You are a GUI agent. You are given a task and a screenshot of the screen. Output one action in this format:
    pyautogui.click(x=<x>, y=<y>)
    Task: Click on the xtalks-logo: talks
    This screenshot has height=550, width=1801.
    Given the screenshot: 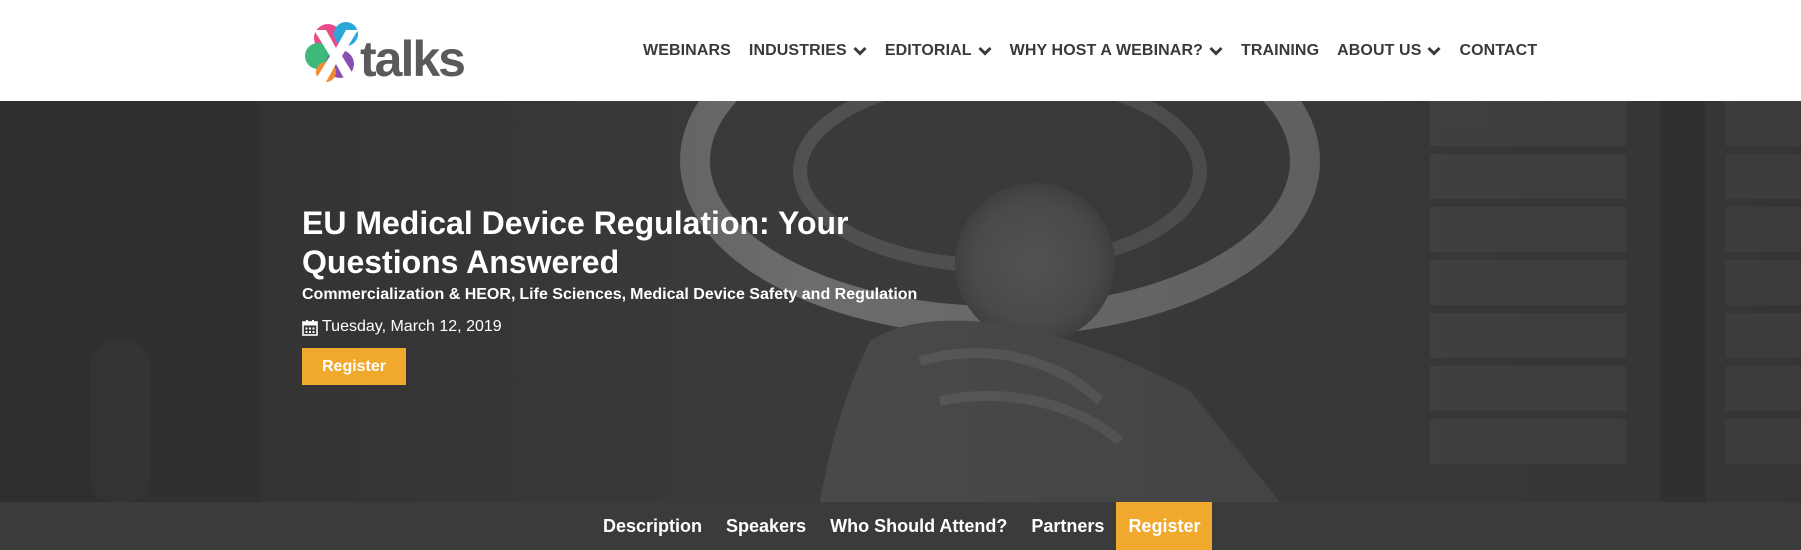 What is the action you would take?
    pyautogui.click(x=395, y=51)
    